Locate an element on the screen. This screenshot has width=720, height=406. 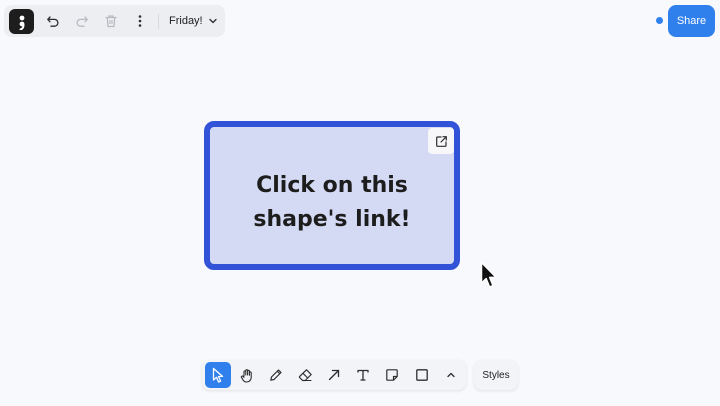
tool-more is located at coordinates (451, 375).